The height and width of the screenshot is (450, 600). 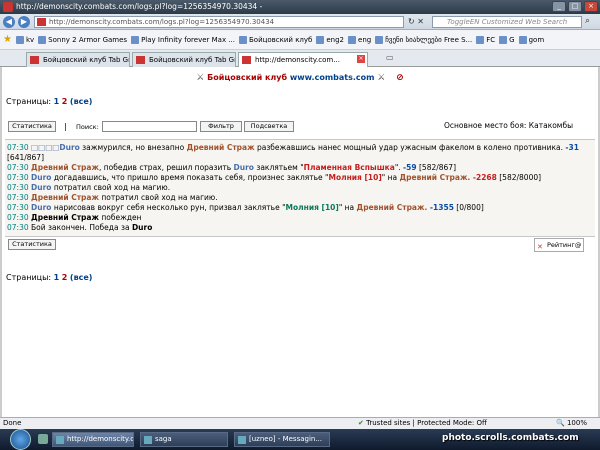 I want to click on forward-button: ▶, so click(x=24, y=22).